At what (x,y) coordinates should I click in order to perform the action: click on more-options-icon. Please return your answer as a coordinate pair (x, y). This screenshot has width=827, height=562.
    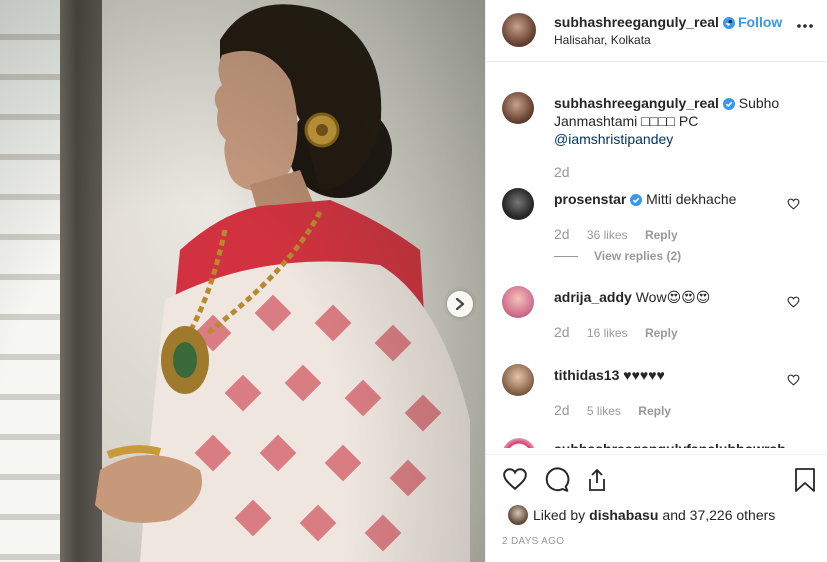
    Looking at the image, I should click on (805, 26).